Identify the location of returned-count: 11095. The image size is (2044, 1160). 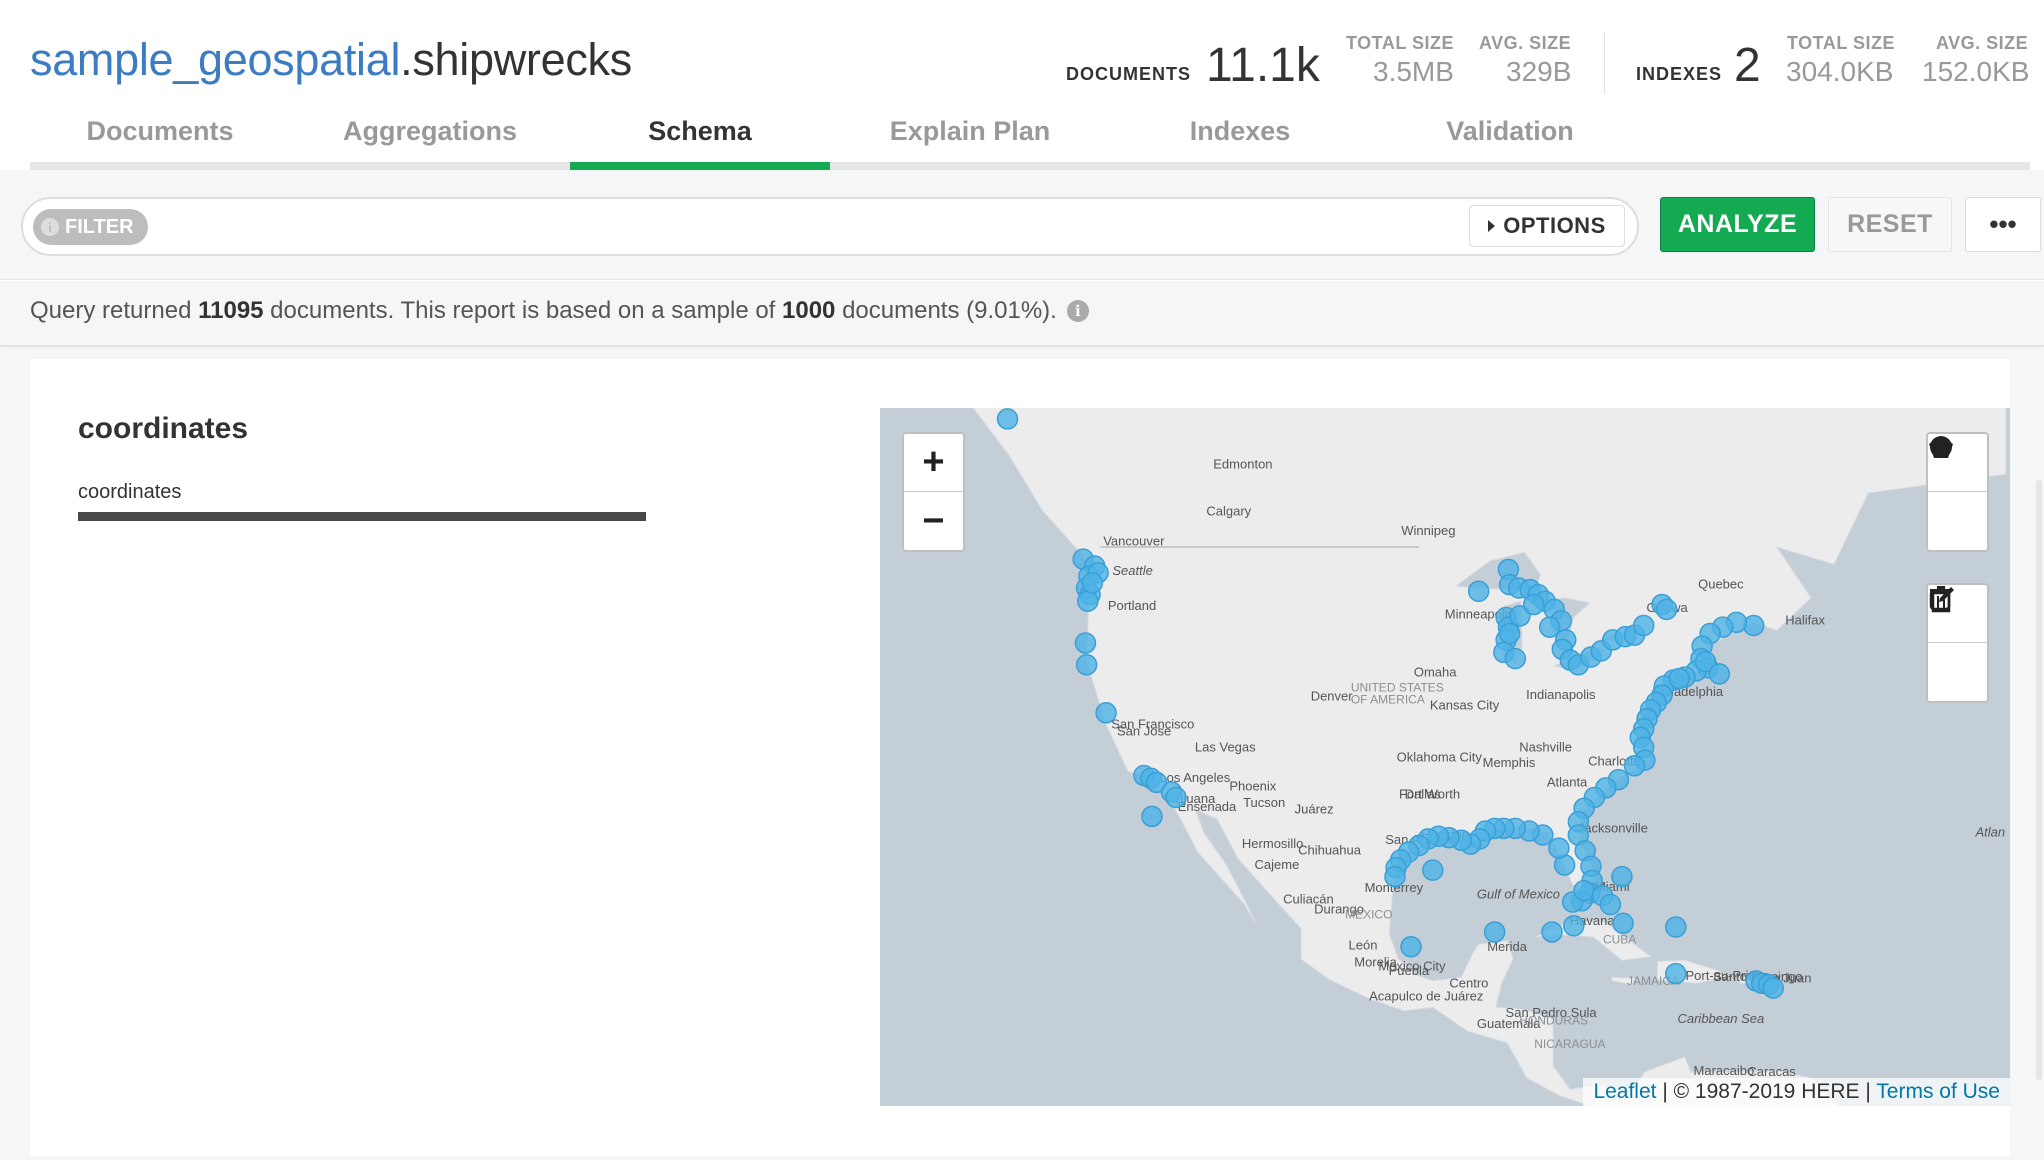
(231, 310).